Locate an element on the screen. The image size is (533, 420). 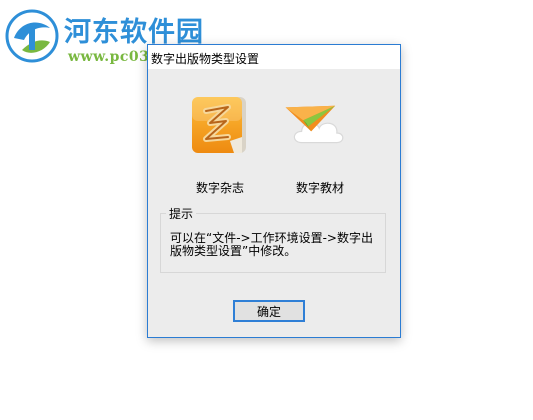
dialog-title: 数字出版物类型设置 is located at coordinates (205, 59).